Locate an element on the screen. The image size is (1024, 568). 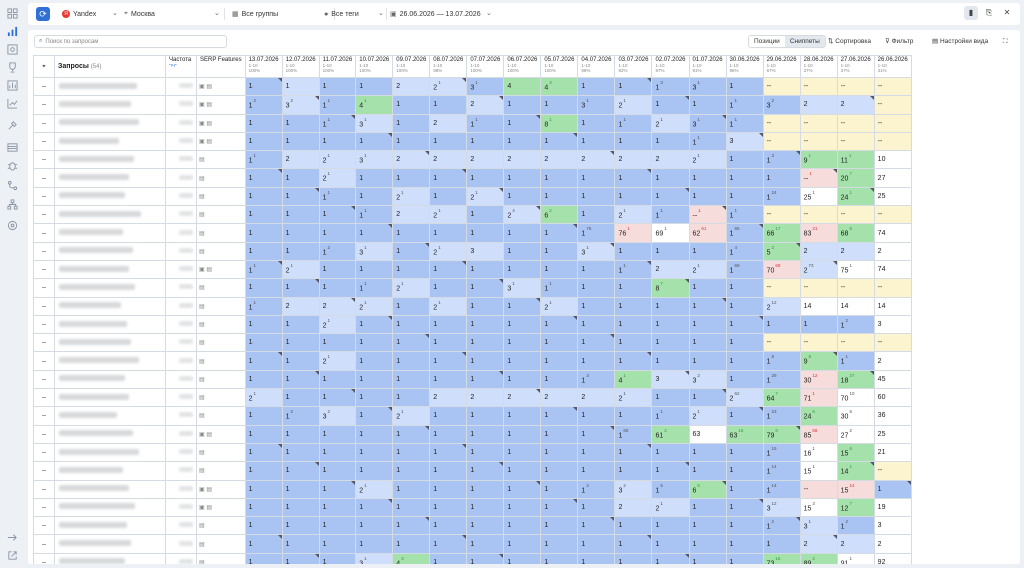
position-cell: 31 is located at coordinates (374, 160).